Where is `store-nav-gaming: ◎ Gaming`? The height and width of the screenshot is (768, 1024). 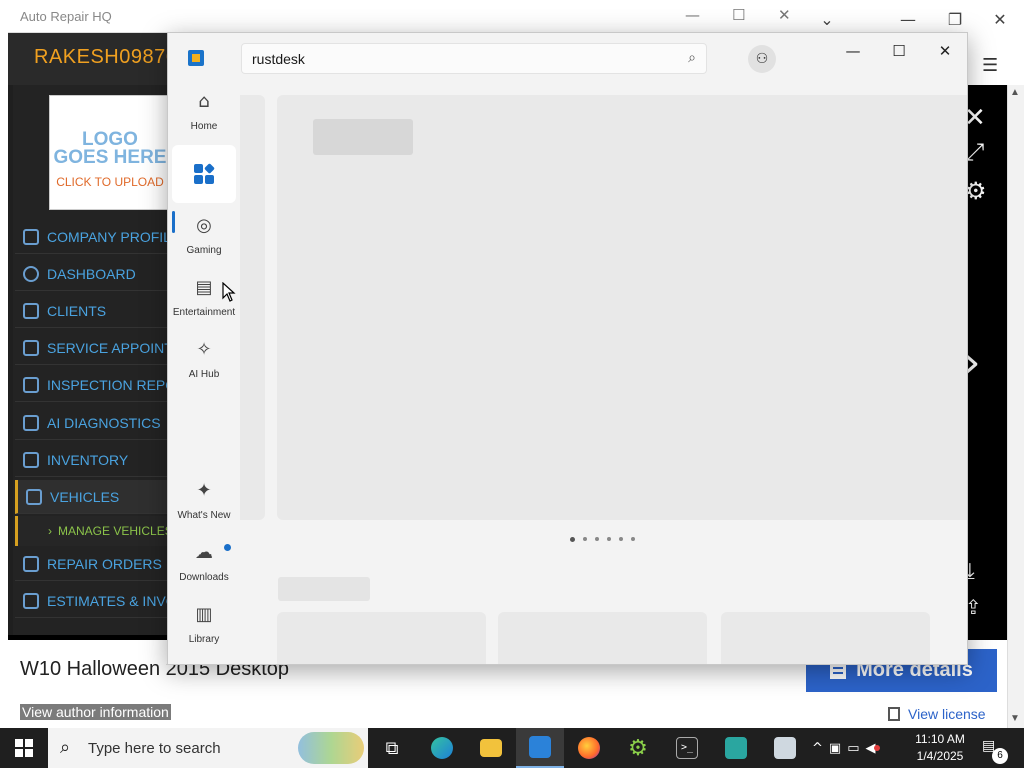 store-nav-gaming: ◎ Gaming is located at coordinates (204, 236).